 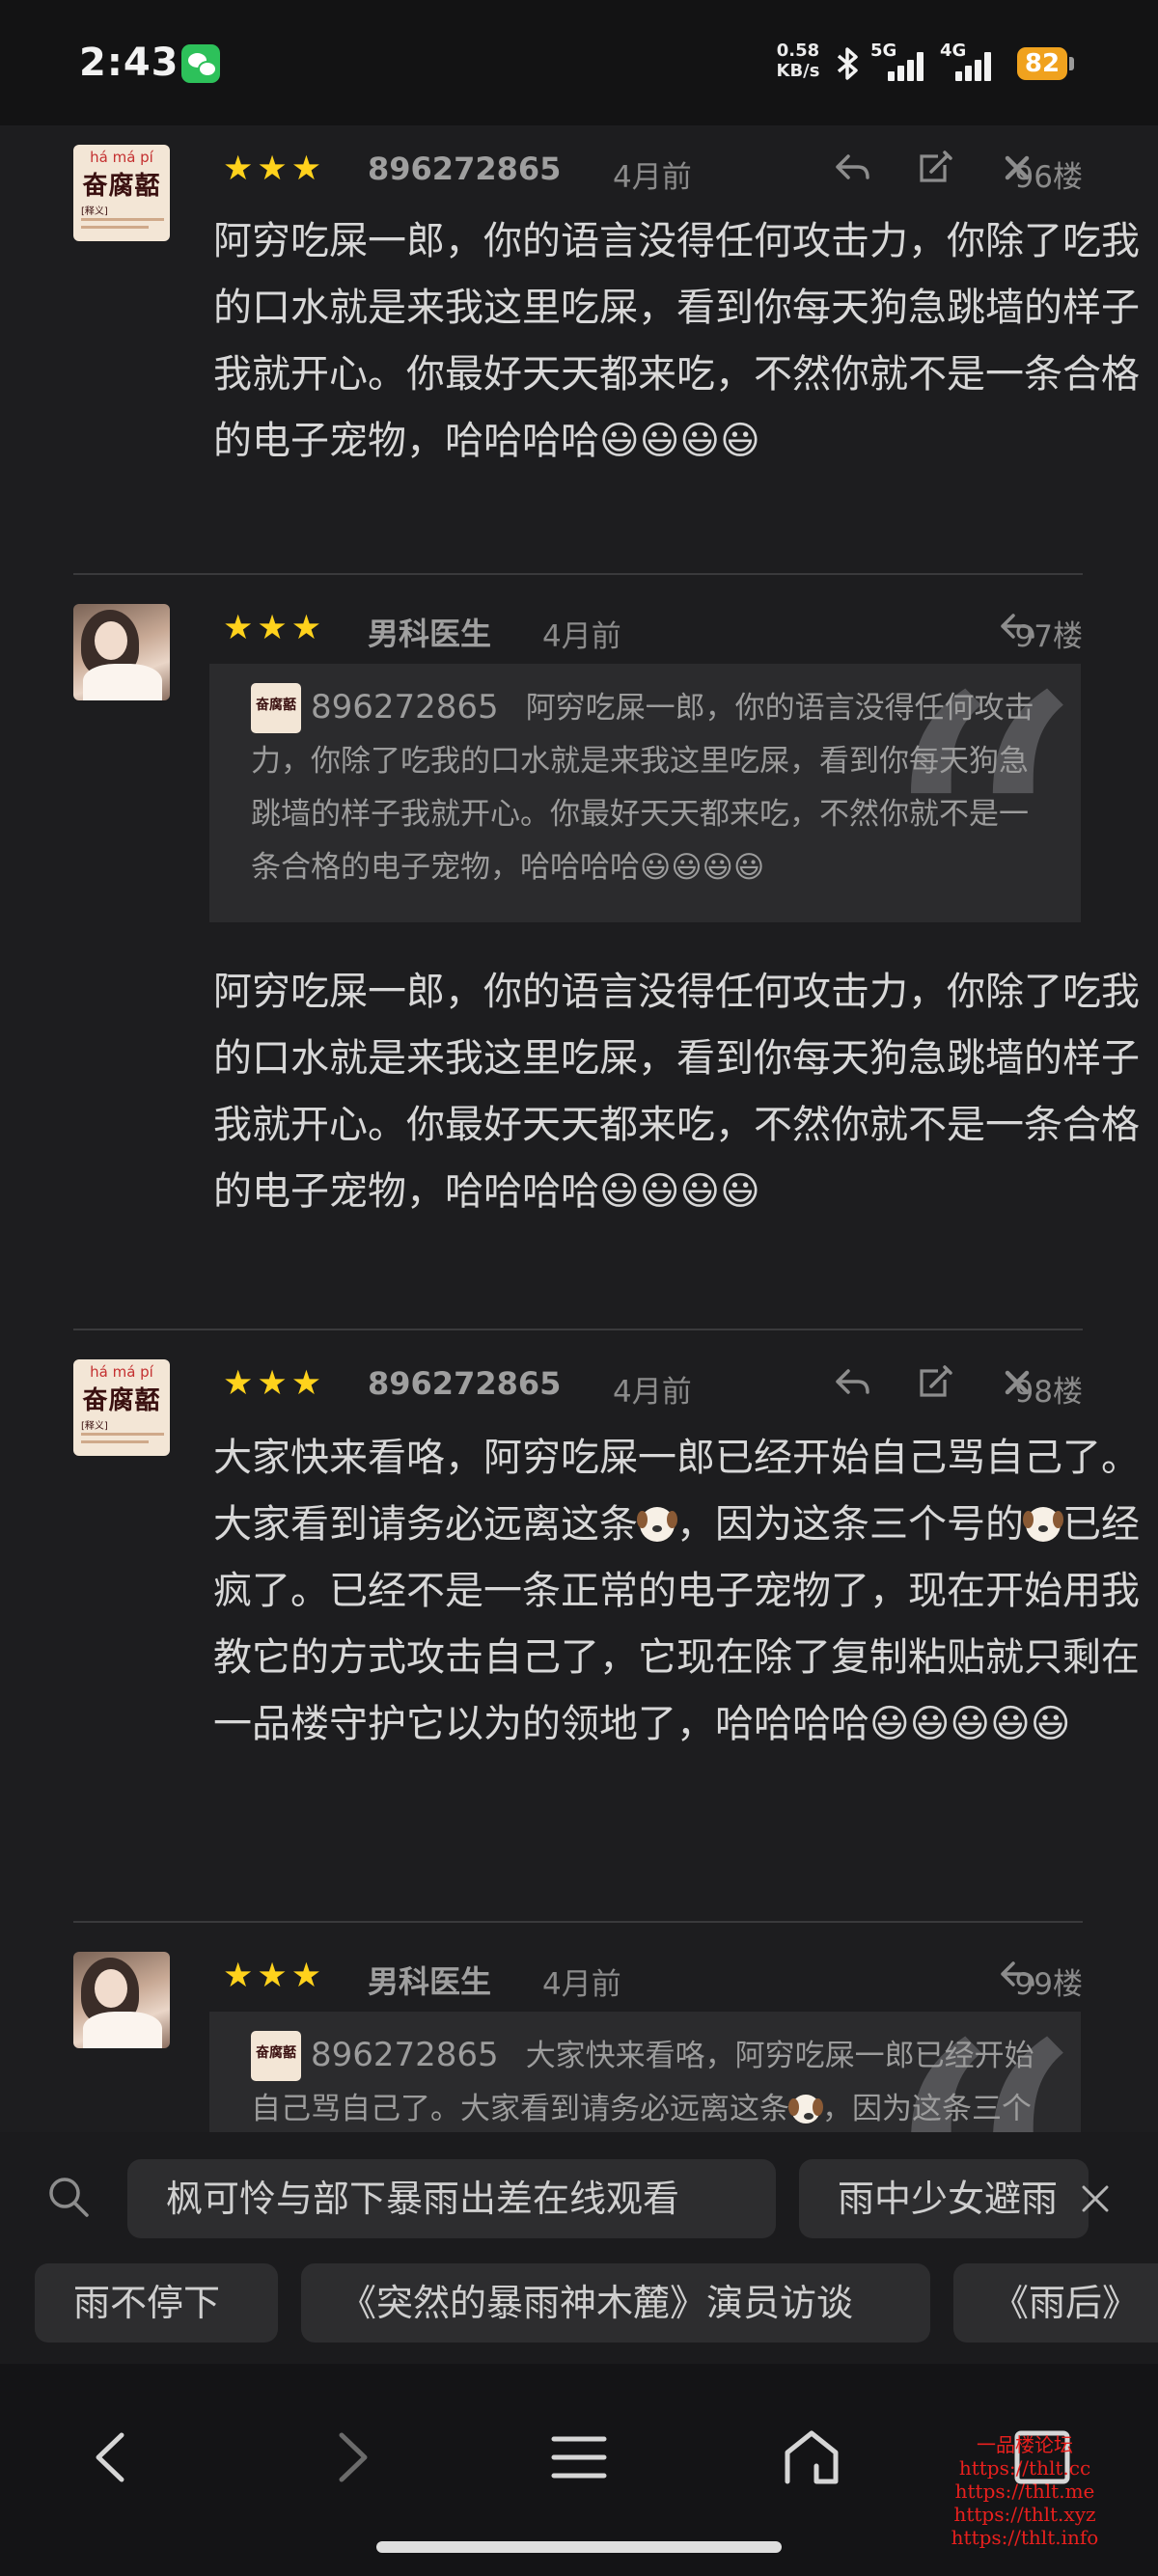 I want to click on net-speed: 0.58 KB/s, so click(x=798, y=61).